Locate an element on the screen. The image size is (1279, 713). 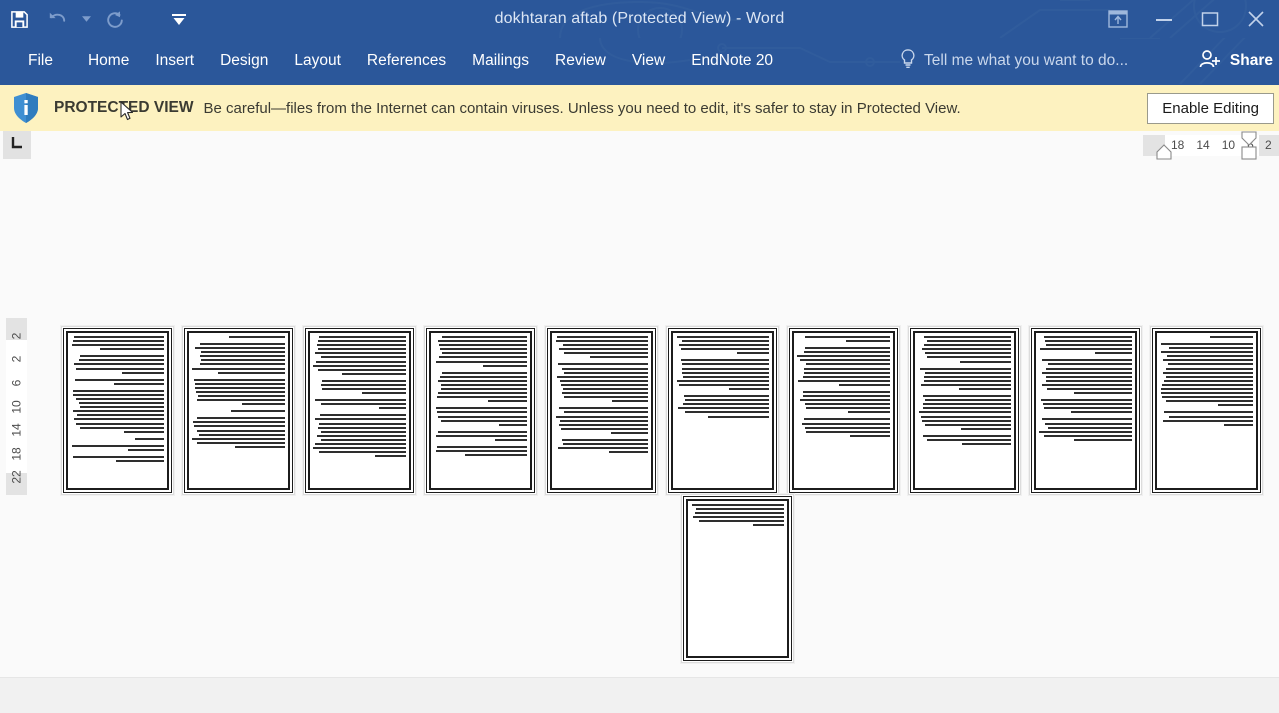
vertical-ruler: 2 2 6 10 14 18 22 is located at coordinates (16, 406).